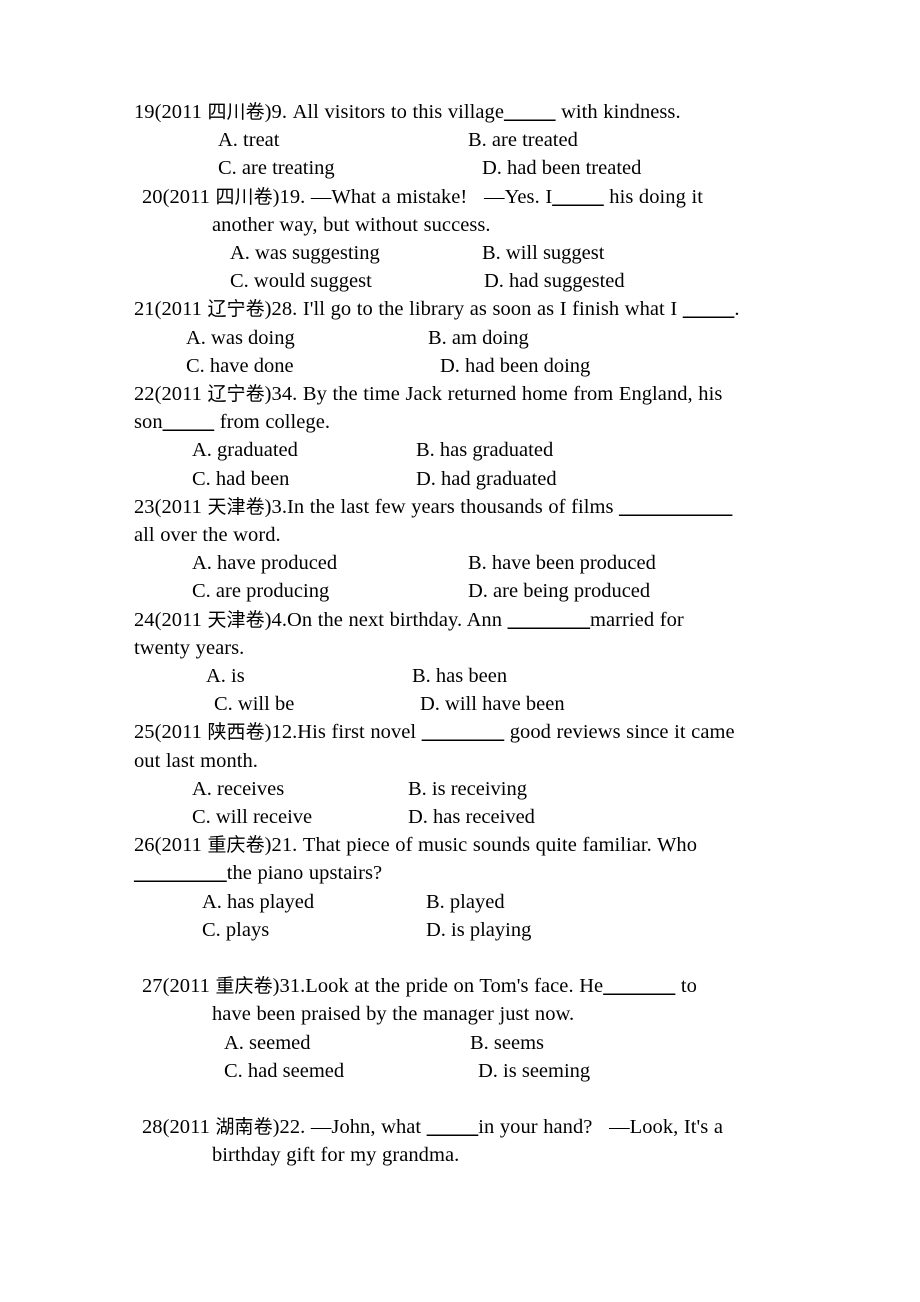 Image resolution: width=920 pixels, height=1302 pixels. I want to click on option-d: D. are being produced, so click(559, 591).